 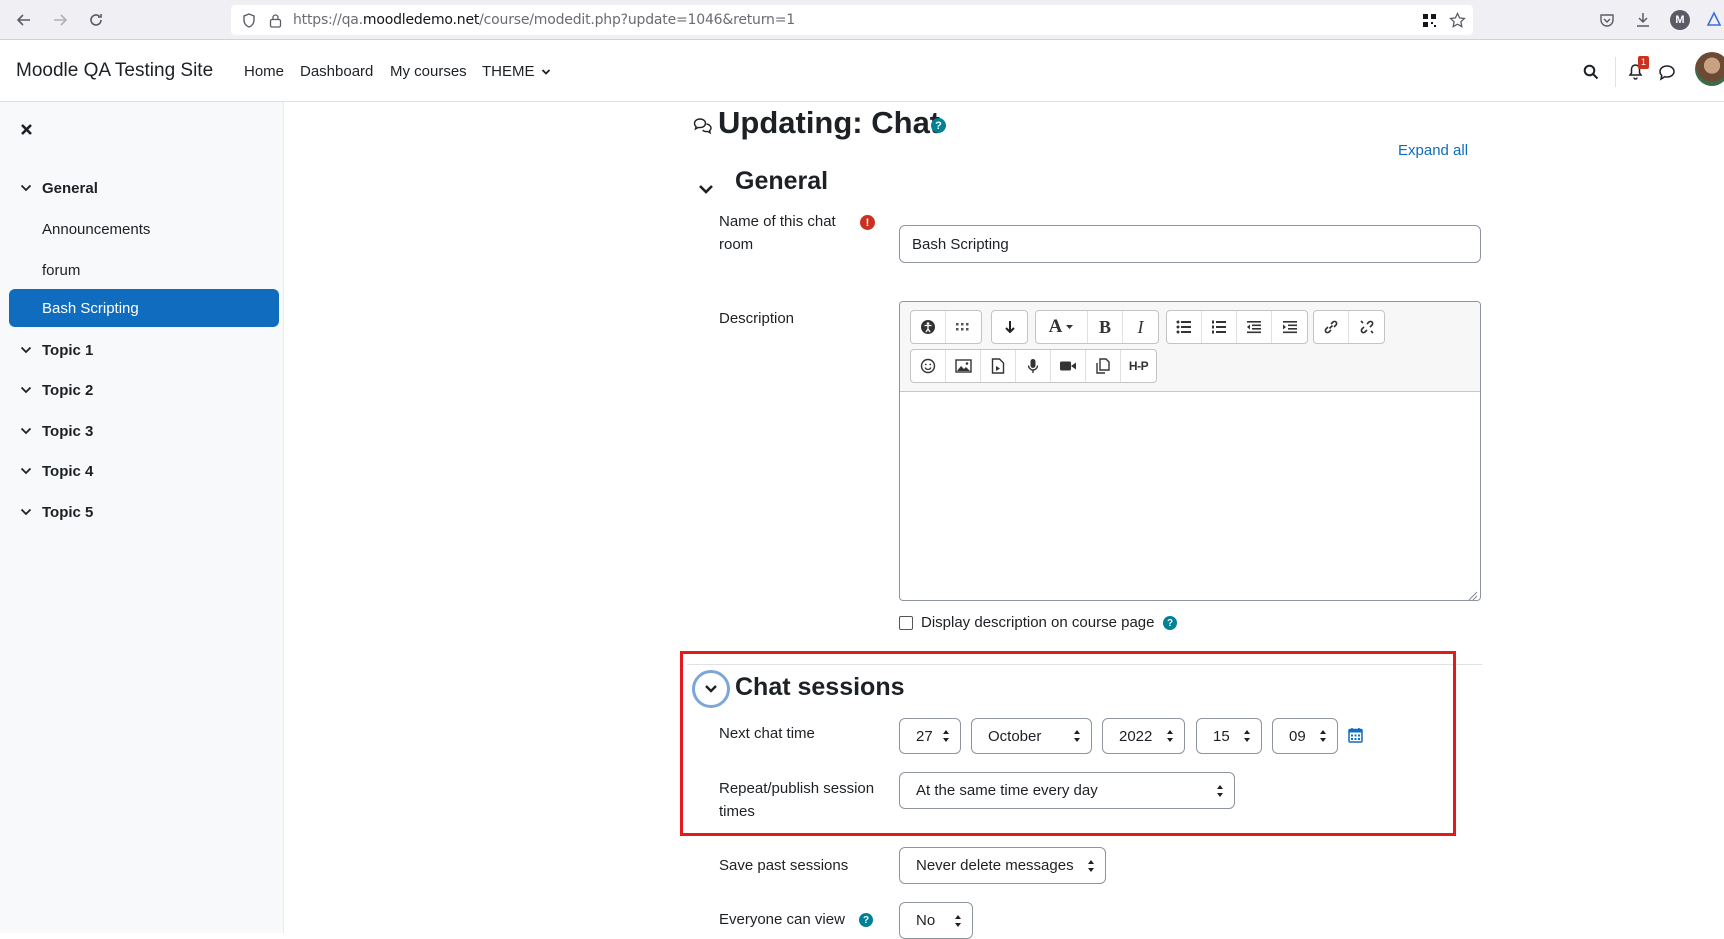 What do you see at coordinates (995, 865) in the screenshot?
I see `save-past-sessions-select-value: Never delete messages` at bounding box center [995, 865].